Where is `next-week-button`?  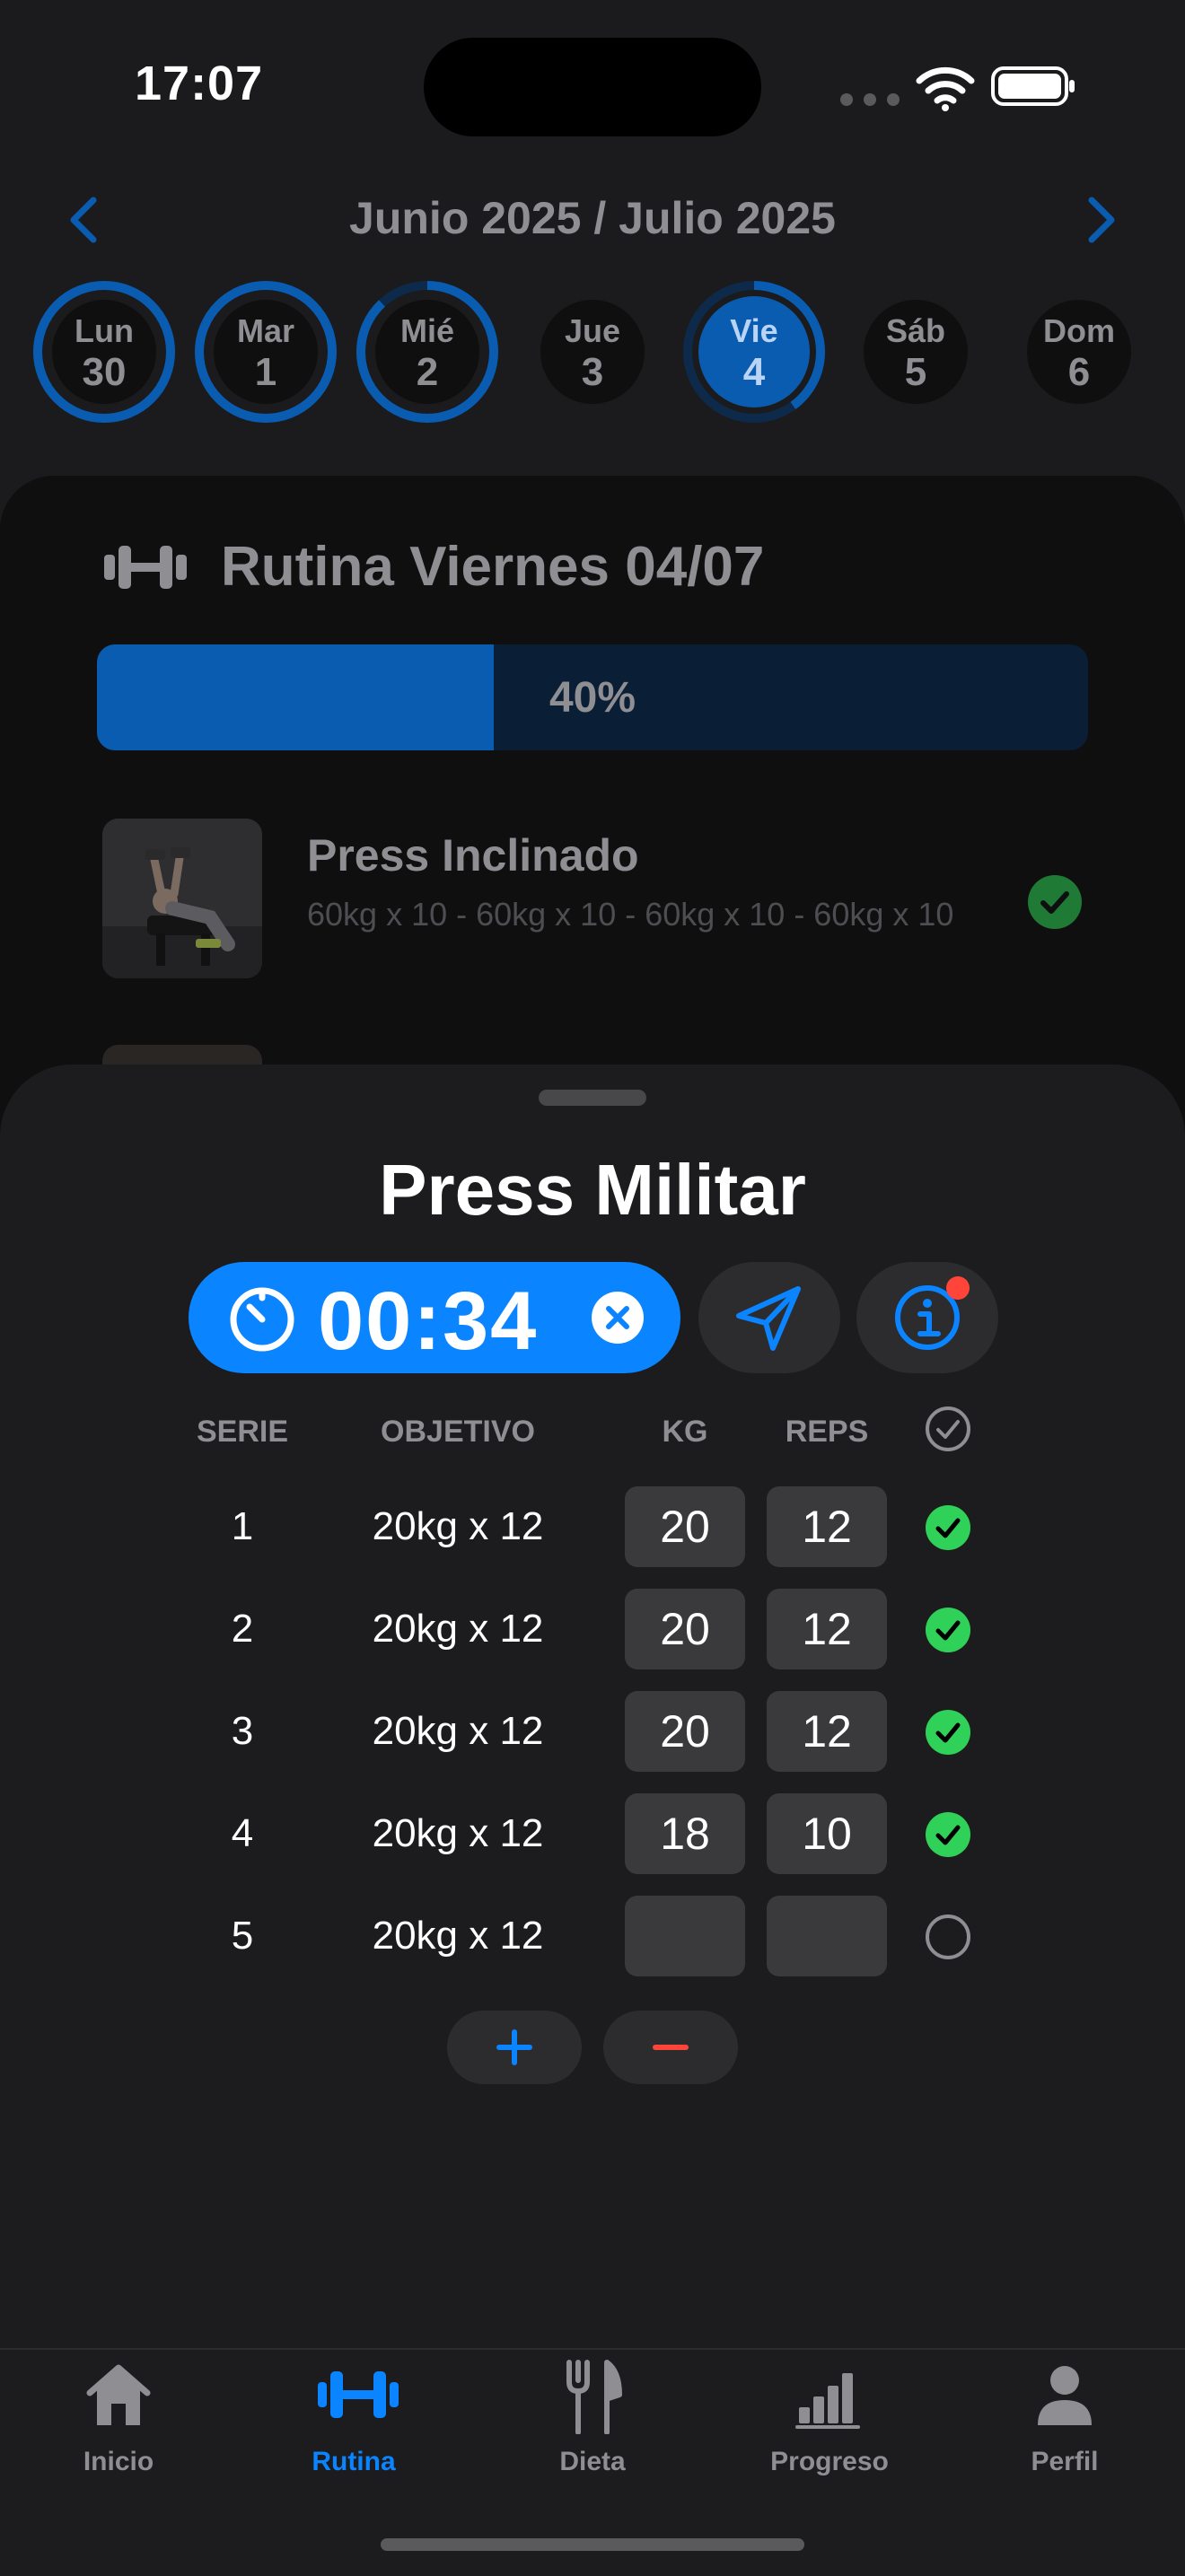
next-week-button is located at coordinates (1101, 220).